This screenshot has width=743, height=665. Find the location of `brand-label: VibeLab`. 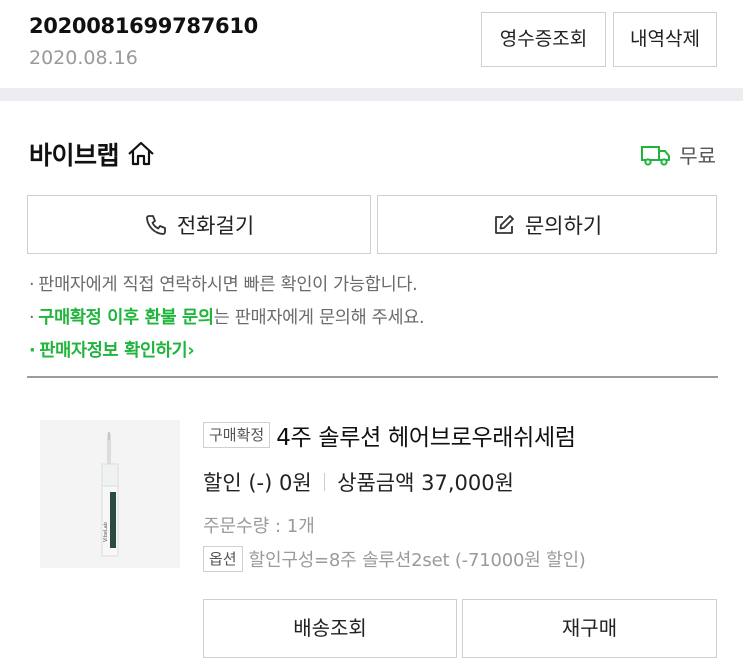

brand-label: VibeLab is located at coordinates (106, 532).